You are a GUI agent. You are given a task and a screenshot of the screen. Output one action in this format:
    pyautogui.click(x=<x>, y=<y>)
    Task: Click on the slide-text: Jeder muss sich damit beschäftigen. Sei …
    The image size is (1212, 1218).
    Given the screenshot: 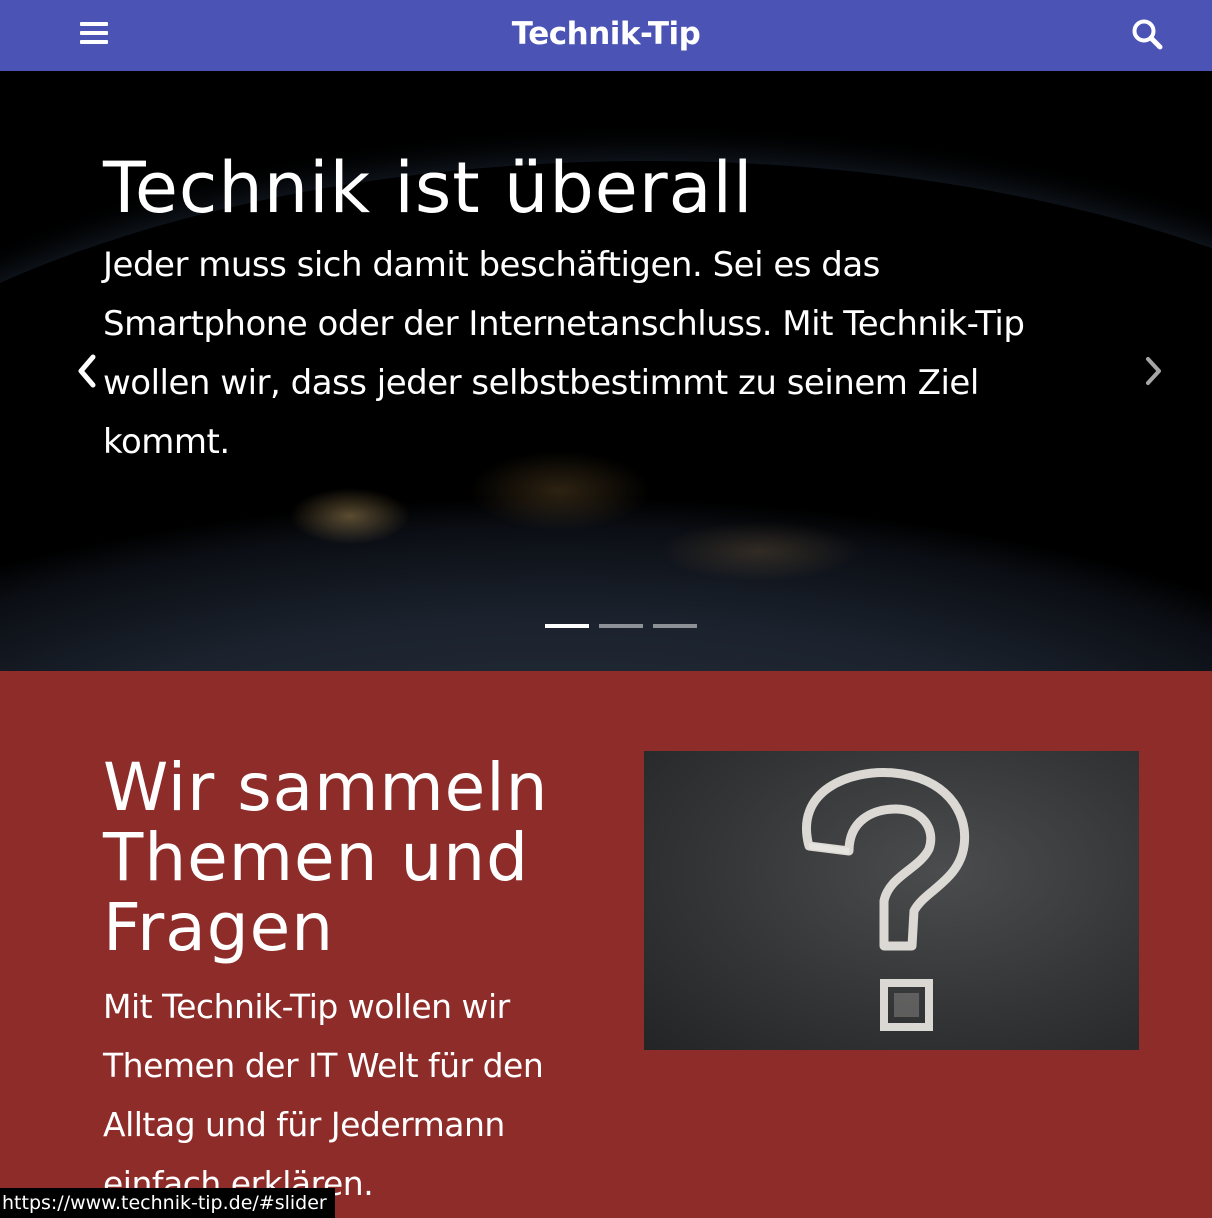 What is the action you would take?
    pyautogui.click(x=564, y=353)
    